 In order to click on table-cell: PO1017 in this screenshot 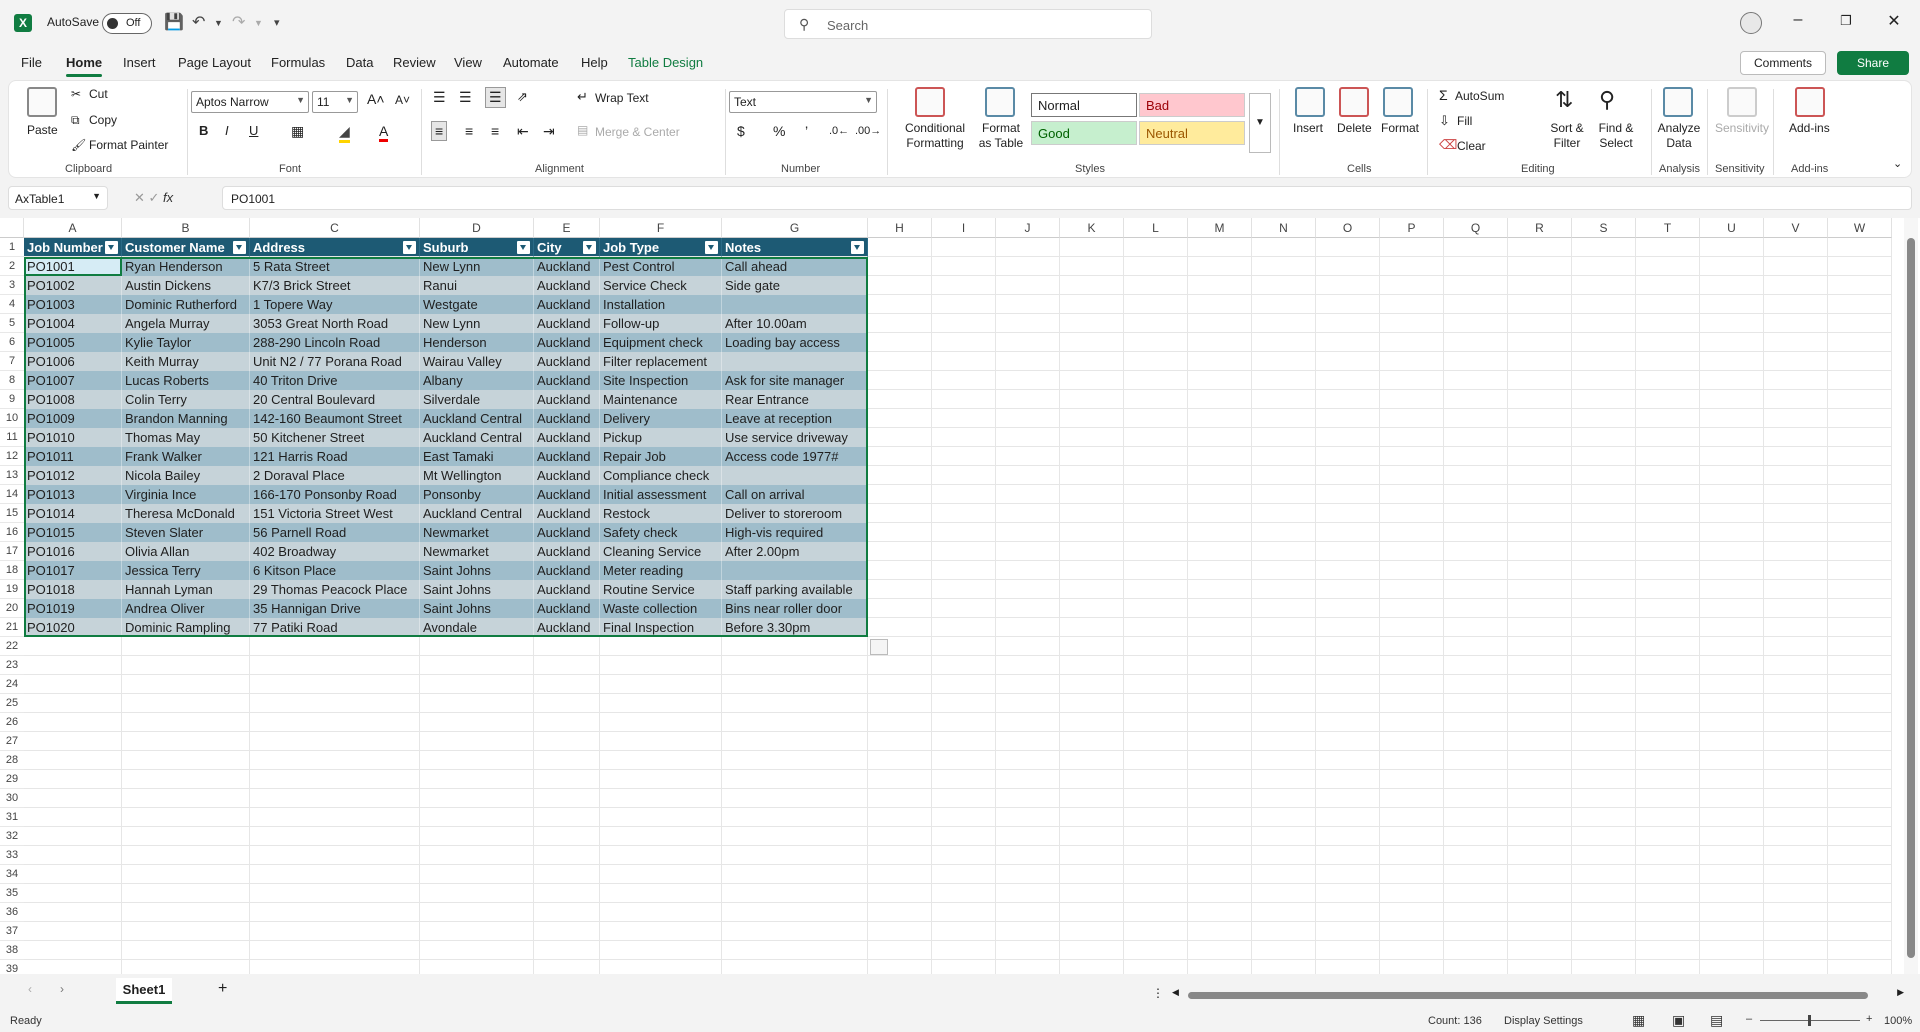, I will do `click(73, 570)`.